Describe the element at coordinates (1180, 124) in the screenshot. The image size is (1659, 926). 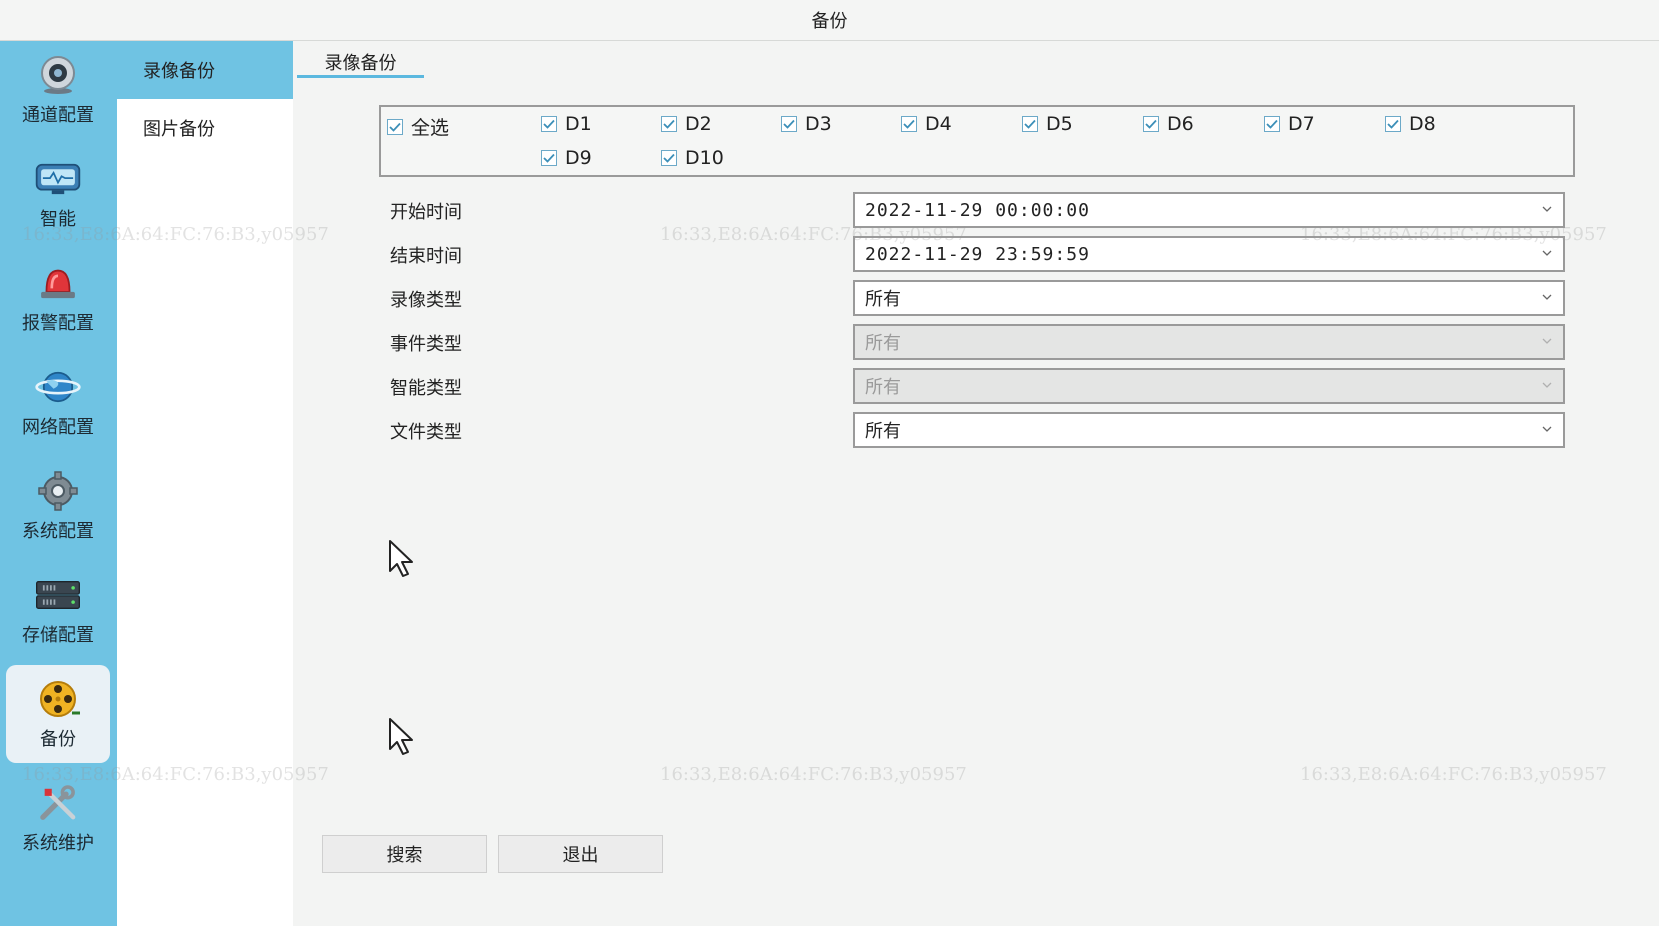
I see `checkbox-label: D6` at that location.